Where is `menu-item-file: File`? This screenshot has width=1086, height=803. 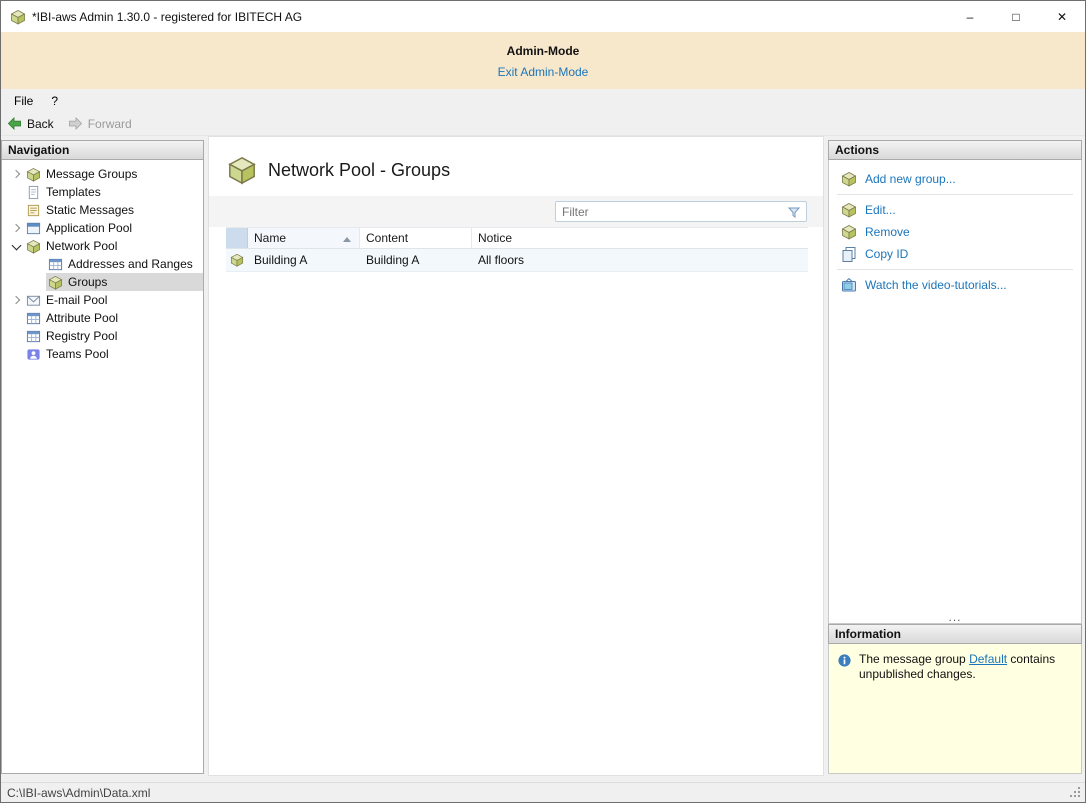 menu-item-file: File is located at coordinates (23, 101).